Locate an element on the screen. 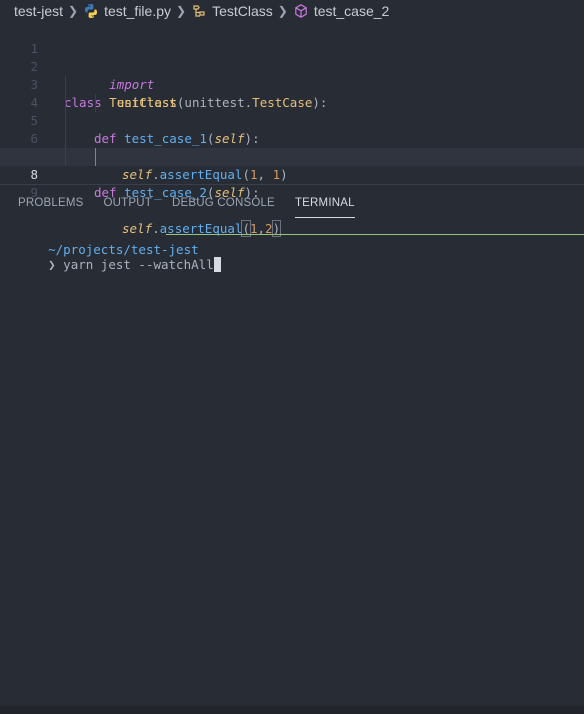 This screenshot has height=714, width=584. terminal-command: yarn jest --watchAll is located at coordinates (138, 264).